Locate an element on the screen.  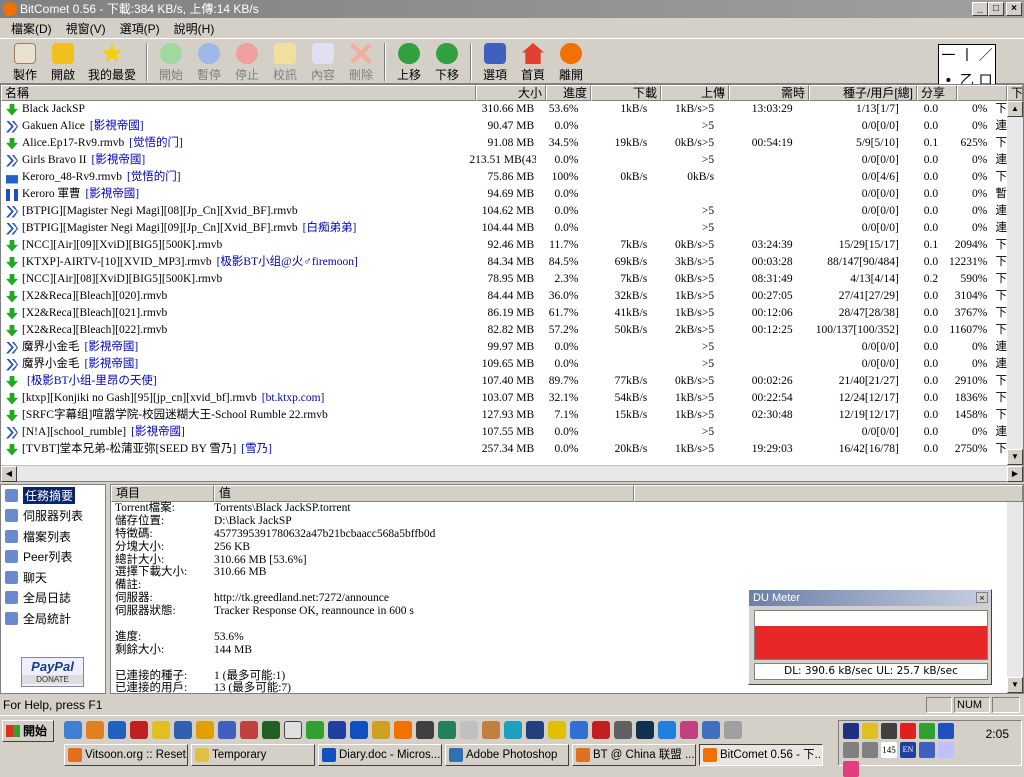
column-time: 需時 is located at coordinates (769, 93).